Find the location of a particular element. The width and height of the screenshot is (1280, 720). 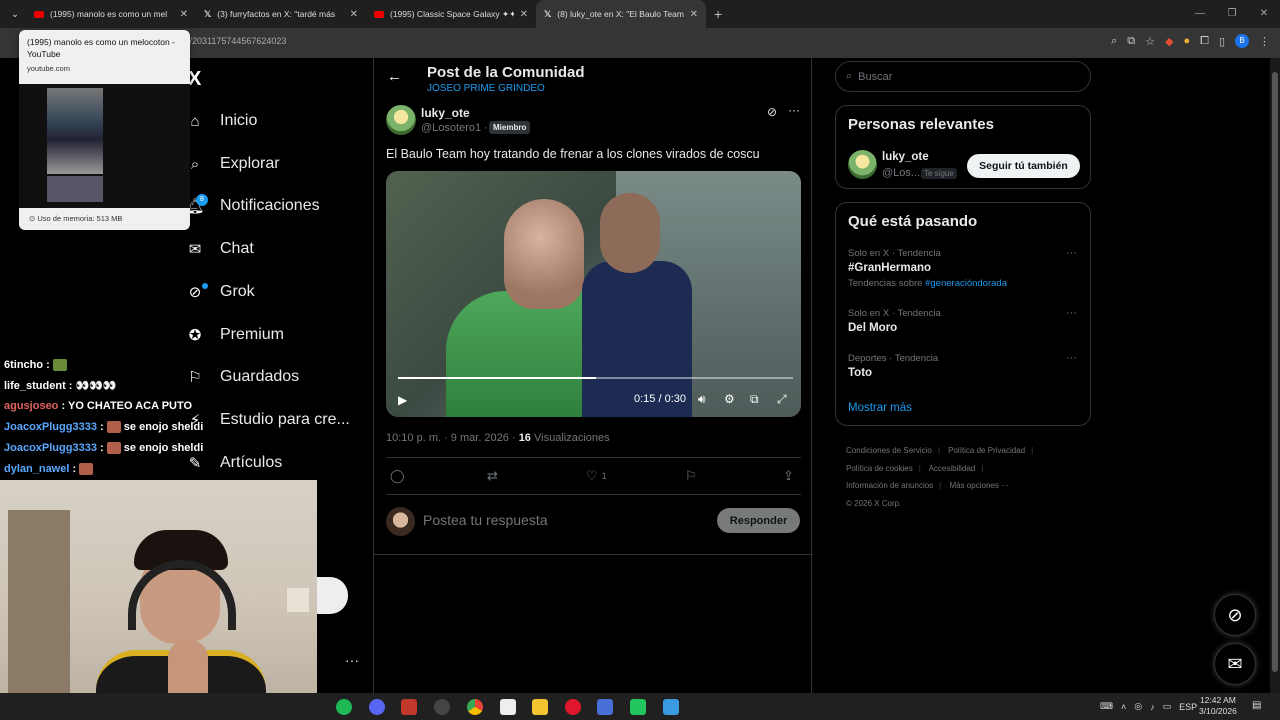

zoom-icon: ⌕ is located at coordinates (1114, 41).